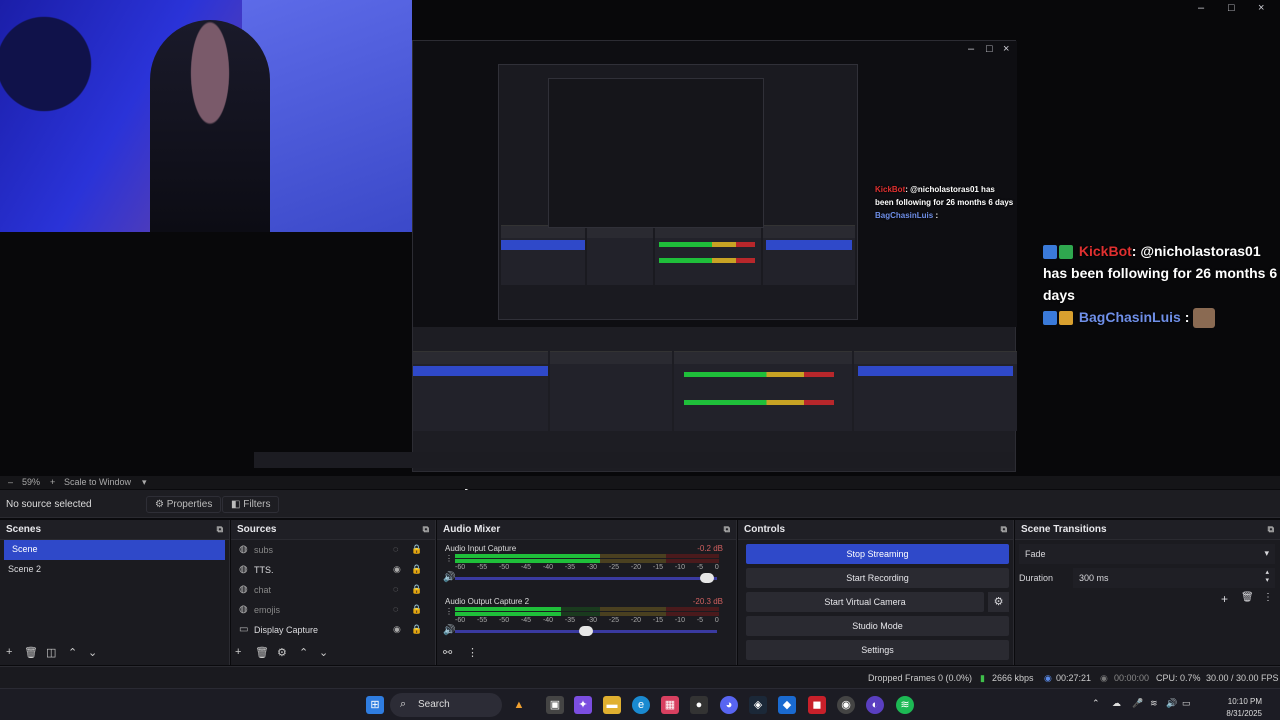  I want to click on add-source-icon: +, so click(238, 652).